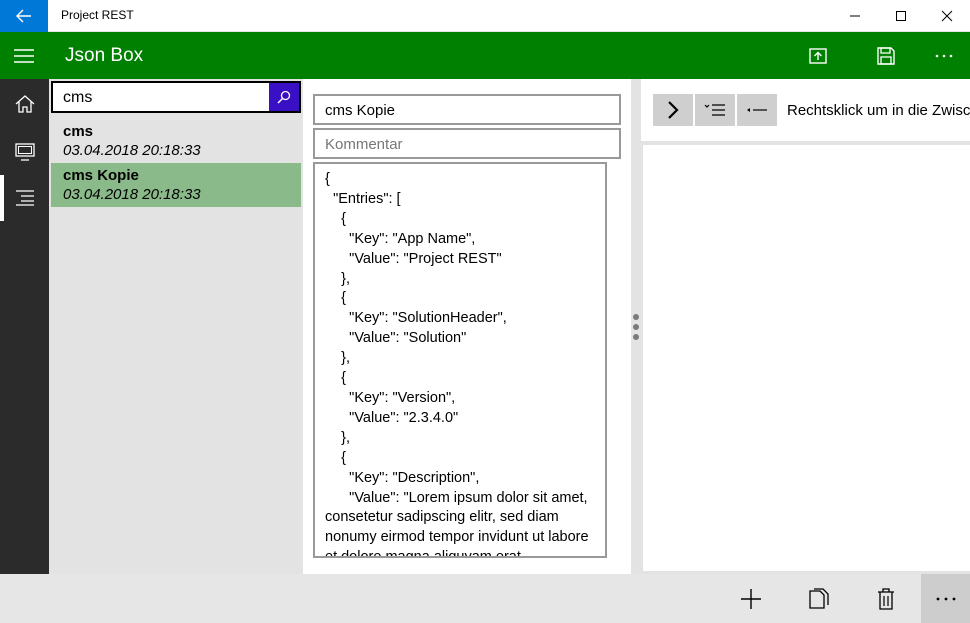  I want to click on copy-button, so click(819, 598).